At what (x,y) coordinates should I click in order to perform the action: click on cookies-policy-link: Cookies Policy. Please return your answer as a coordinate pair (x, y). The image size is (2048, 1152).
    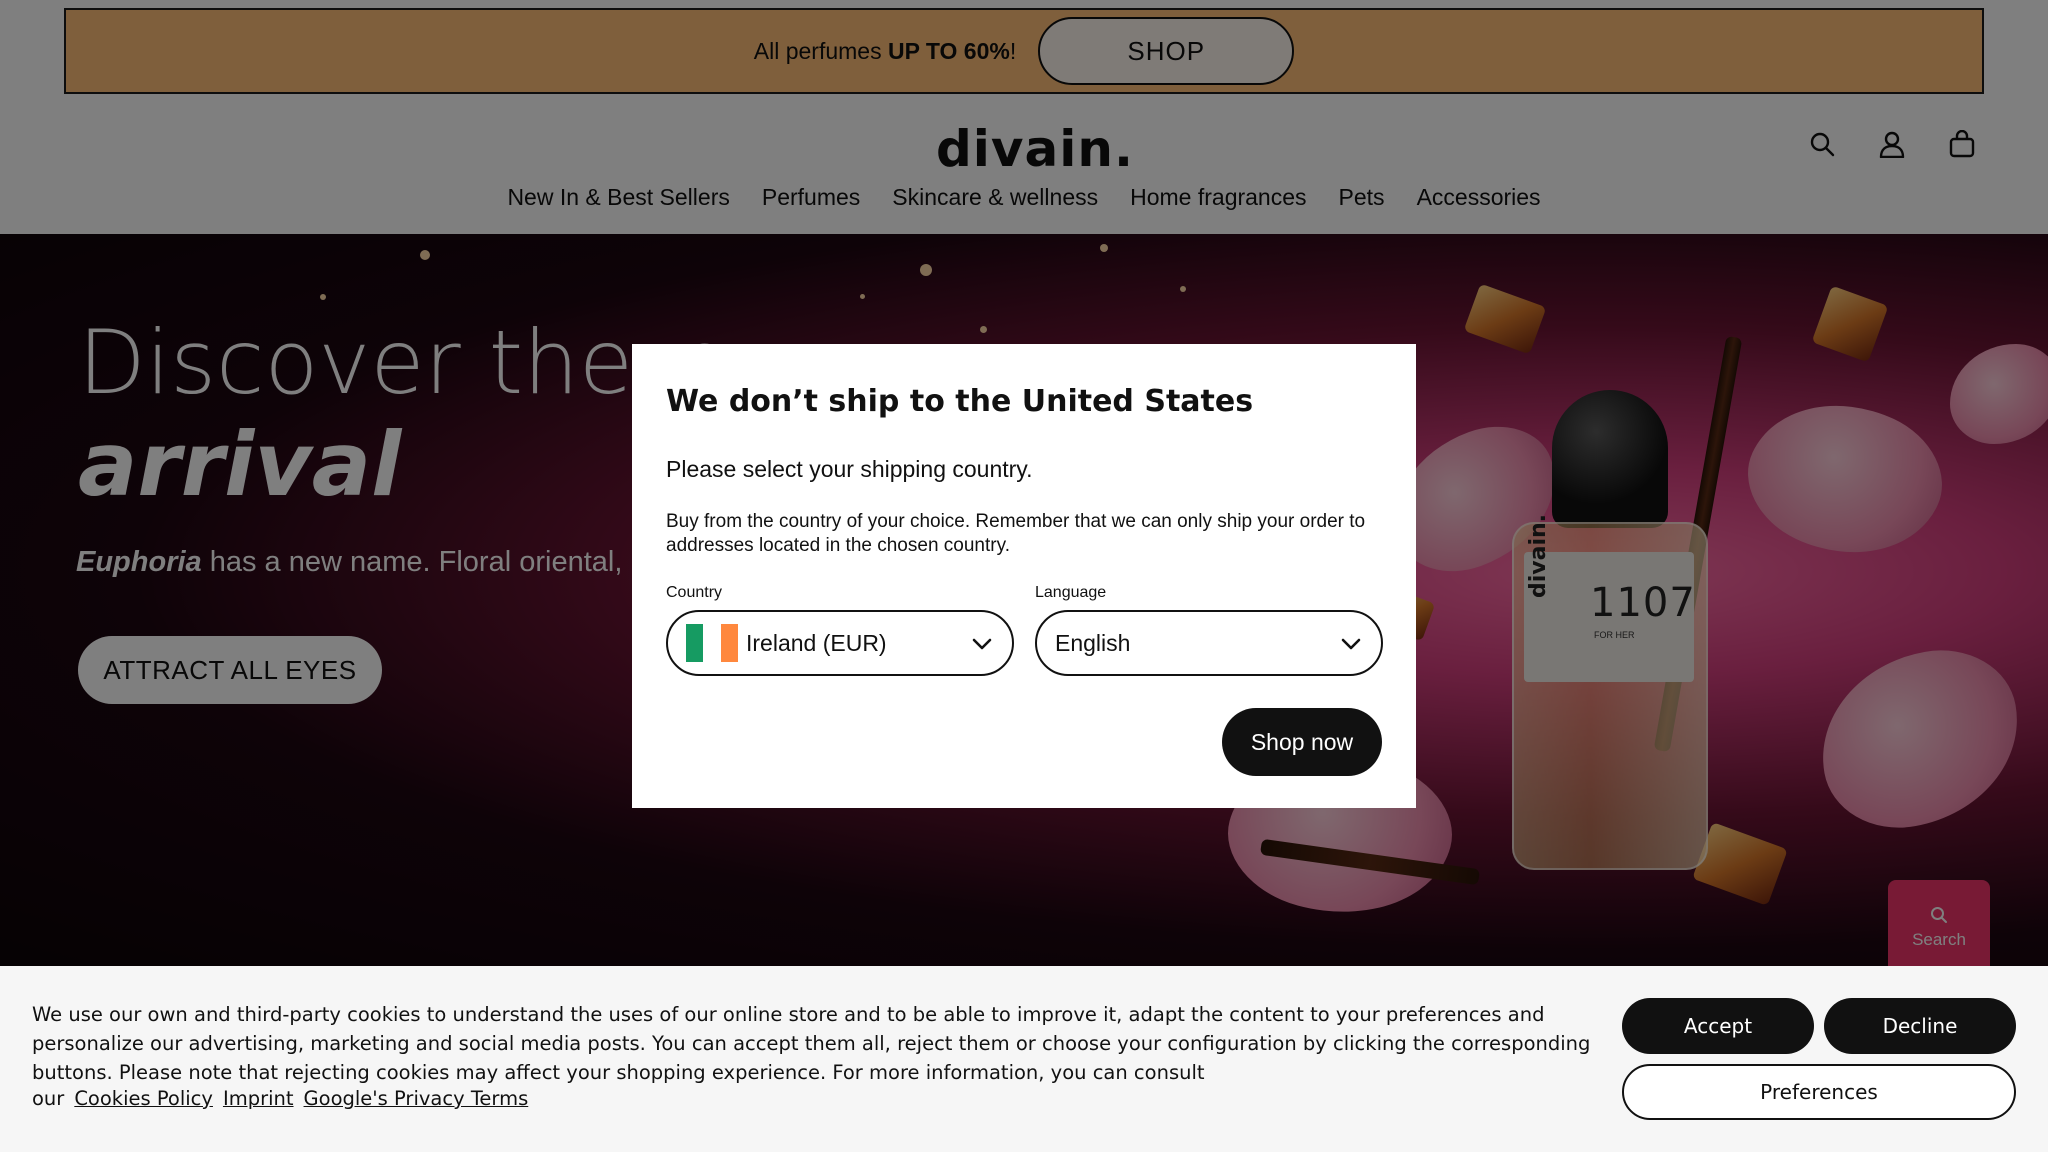
    Looking at the image, I should click on (143, 1098).